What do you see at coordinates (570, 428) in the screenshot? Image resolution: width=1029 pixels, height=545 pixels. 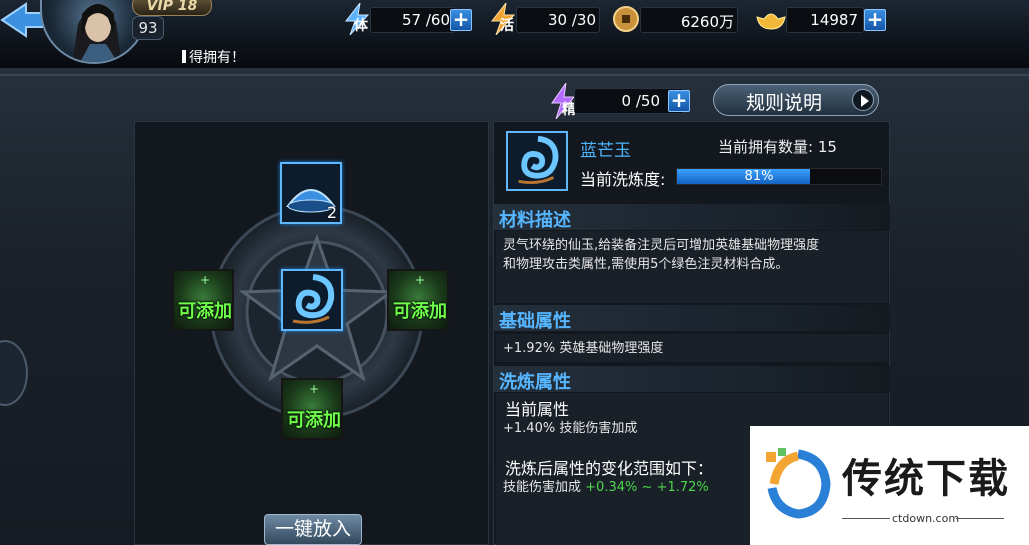 I see `current-attr: +1.40% 技能伤害加成` at bounding box center [570, 428].